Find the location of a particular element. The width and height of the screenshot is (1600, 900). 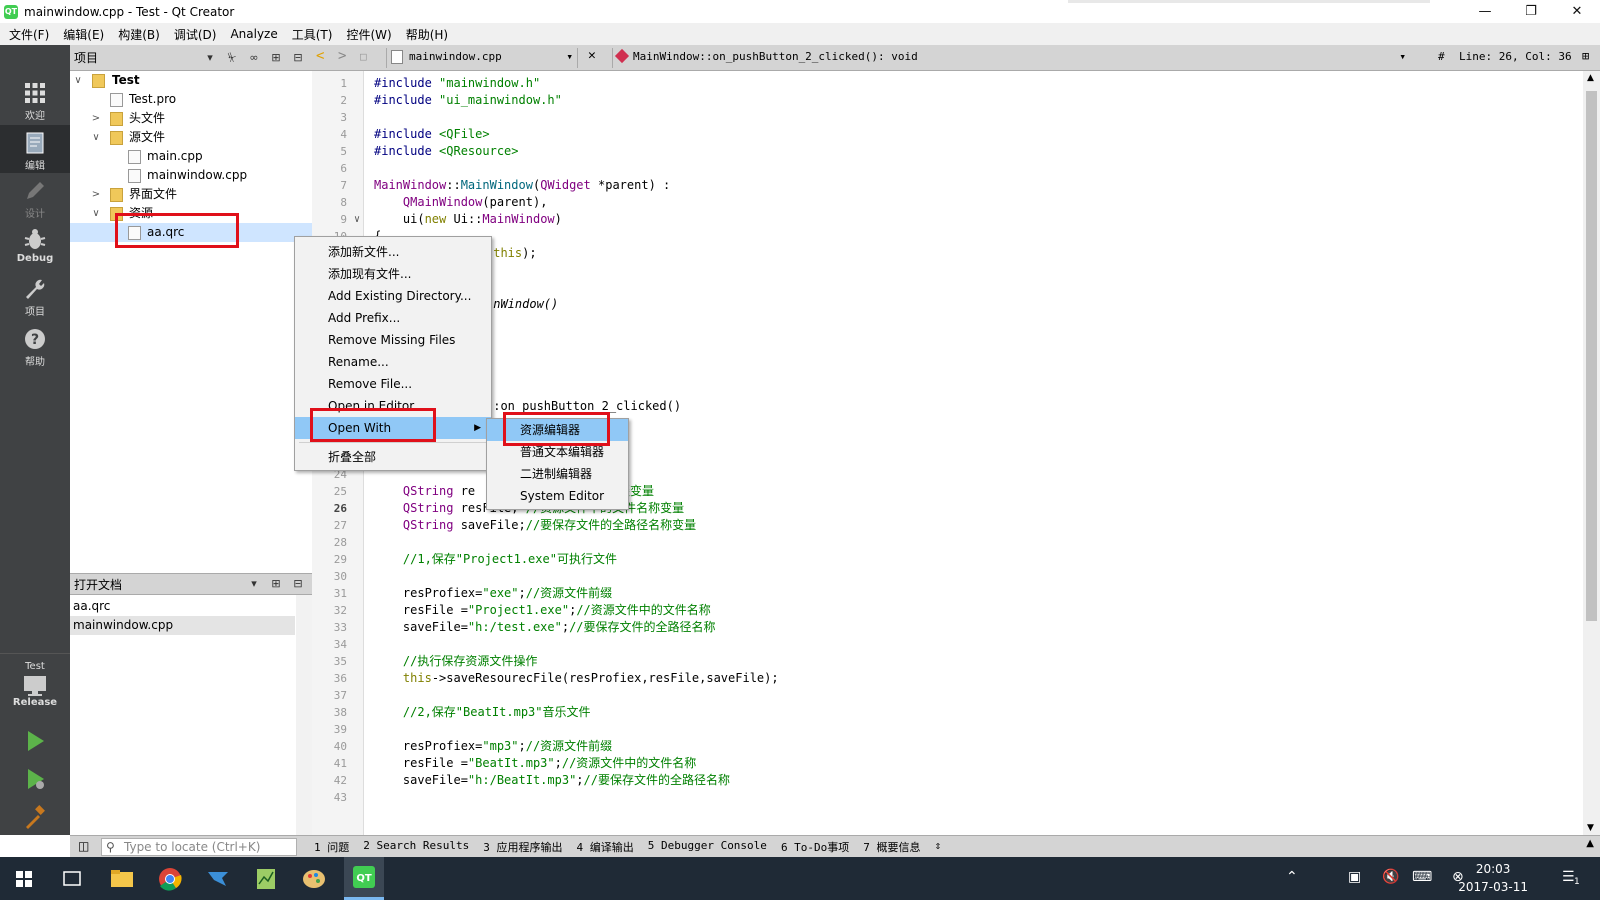

tree-item-forms: > 界面文件 is located at coordinates (191, 194).